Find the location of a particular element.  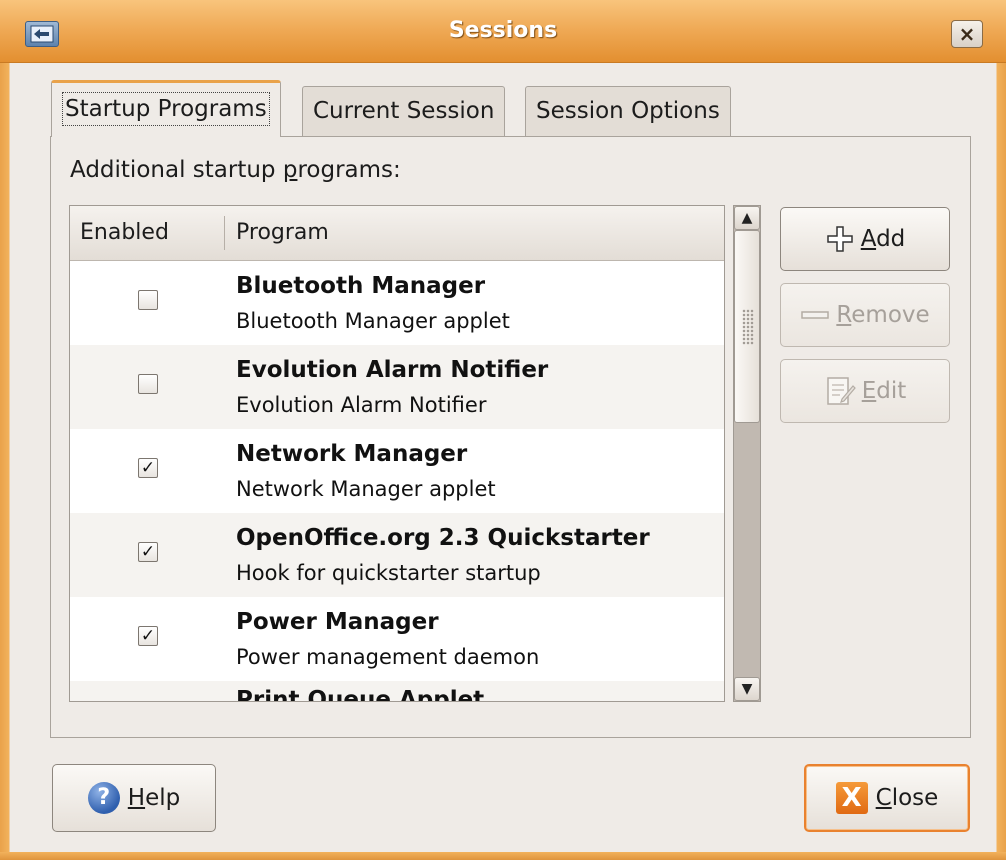

section-label-prefix: Additional startup is located at coordinates (176, 170).